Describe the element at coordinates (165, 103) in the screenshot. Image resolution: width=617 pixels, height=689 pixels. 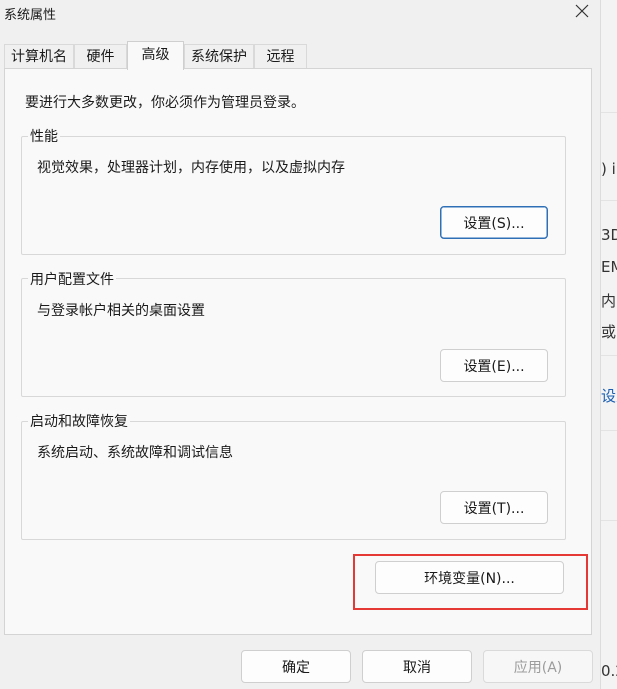
I see `admin-note: 要进行大多数更改，你必须作为管理员登录。` at that location.